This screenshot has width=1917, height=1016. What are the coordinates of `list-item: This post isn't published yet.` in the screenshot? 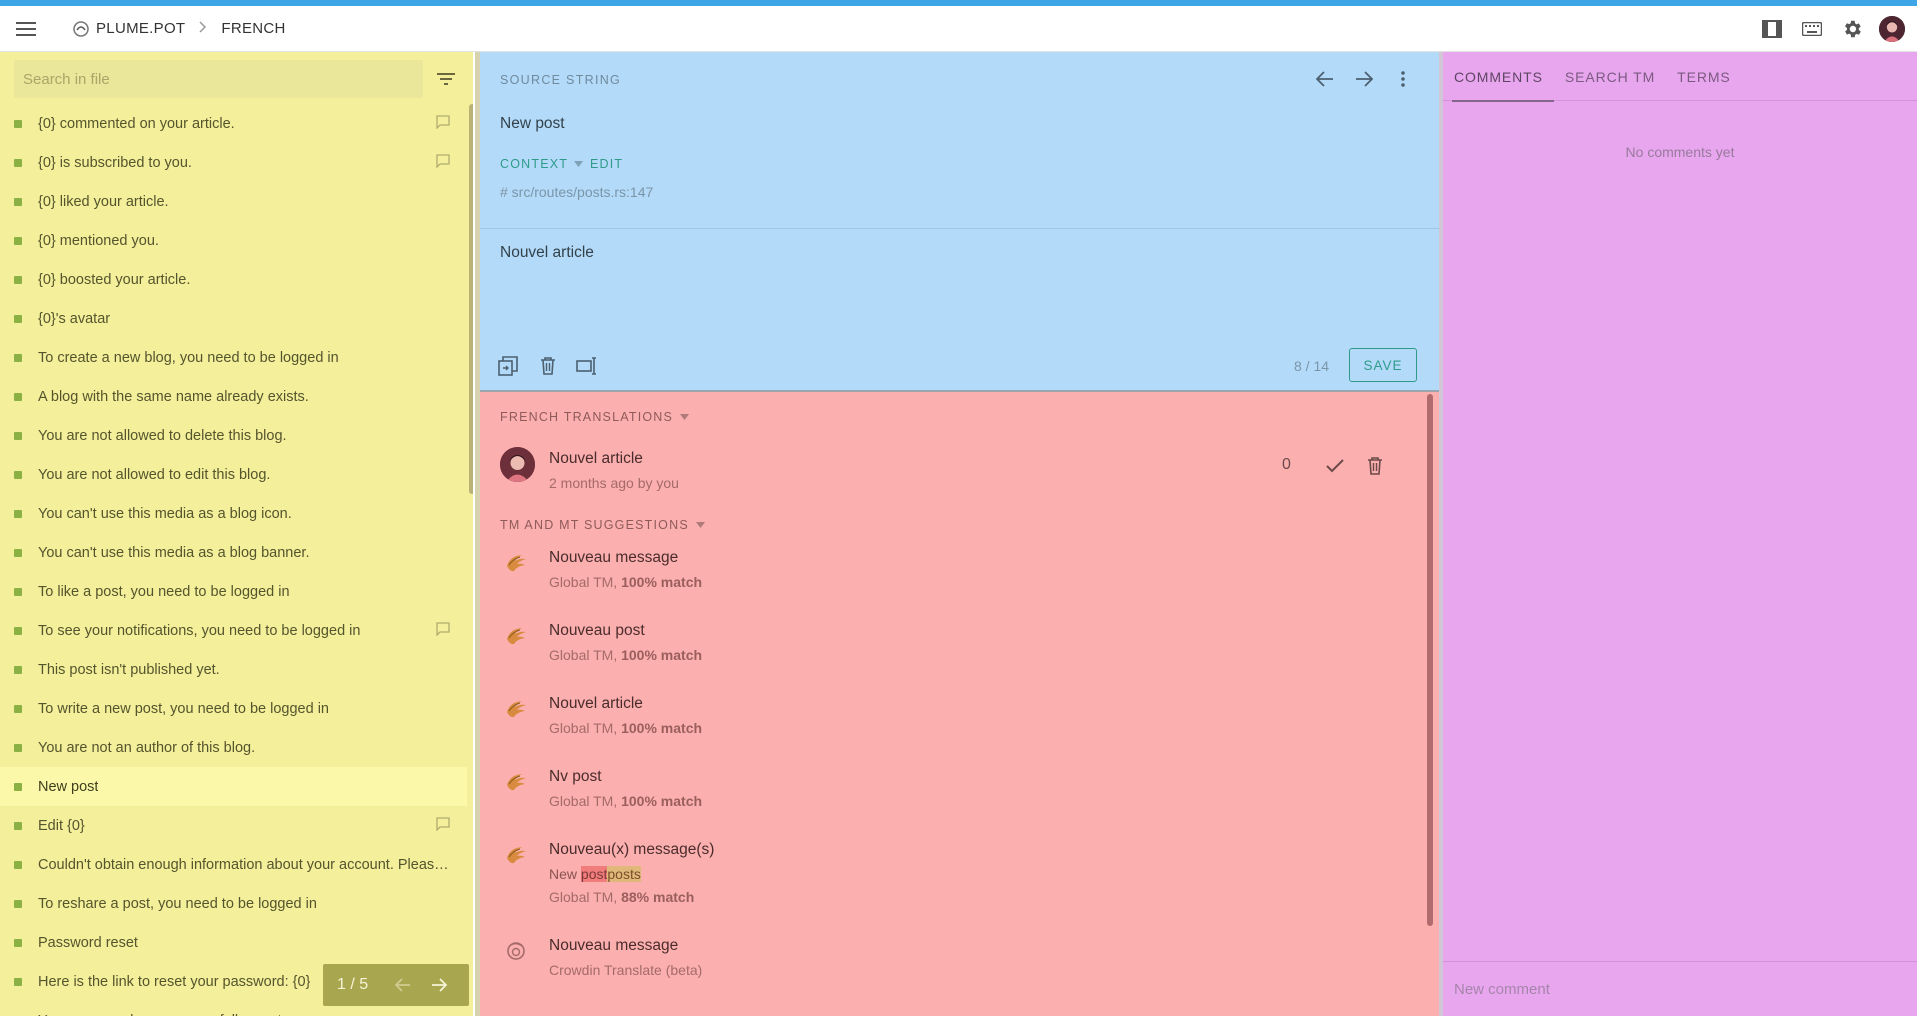 It's located at (233, 669).